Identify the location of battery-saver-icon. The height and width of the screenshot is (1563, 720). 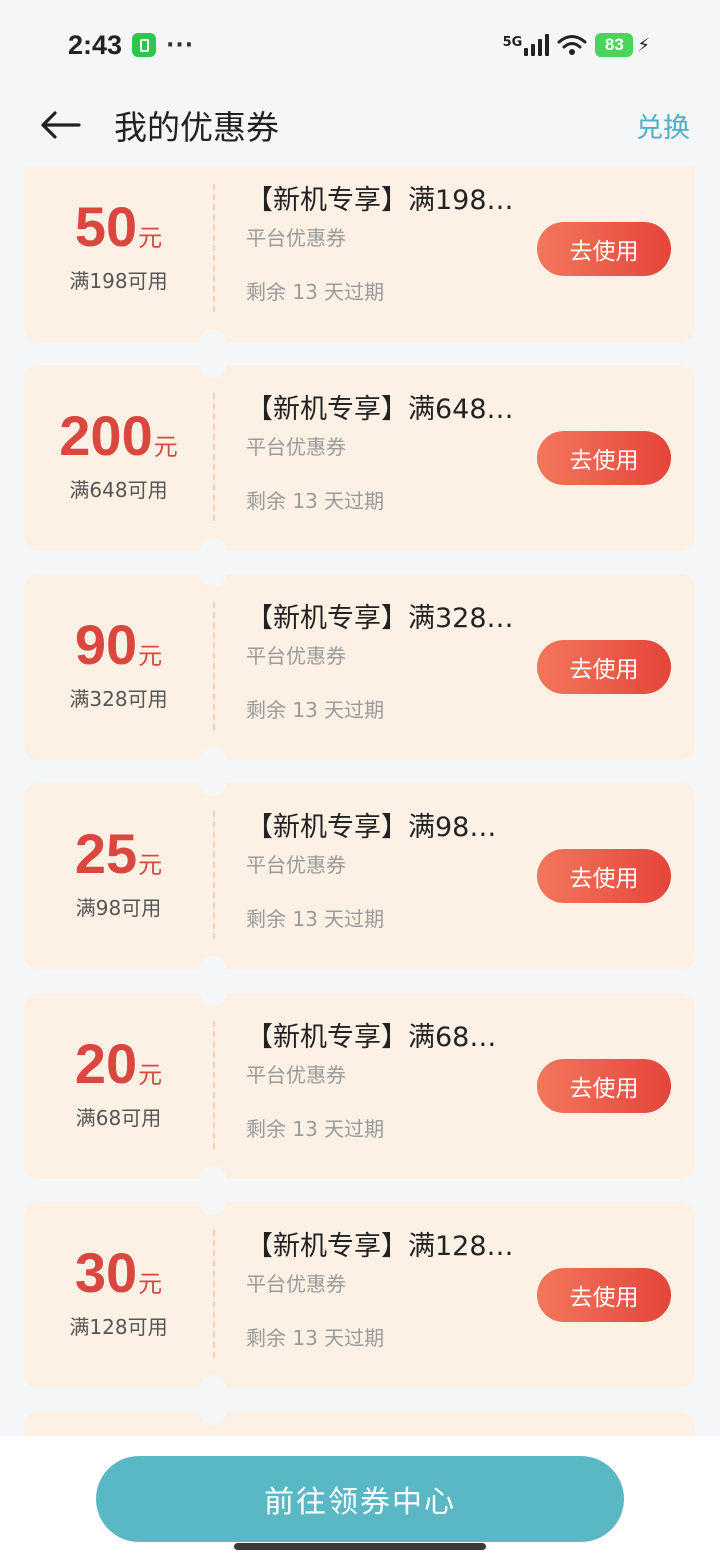
(144, 45).